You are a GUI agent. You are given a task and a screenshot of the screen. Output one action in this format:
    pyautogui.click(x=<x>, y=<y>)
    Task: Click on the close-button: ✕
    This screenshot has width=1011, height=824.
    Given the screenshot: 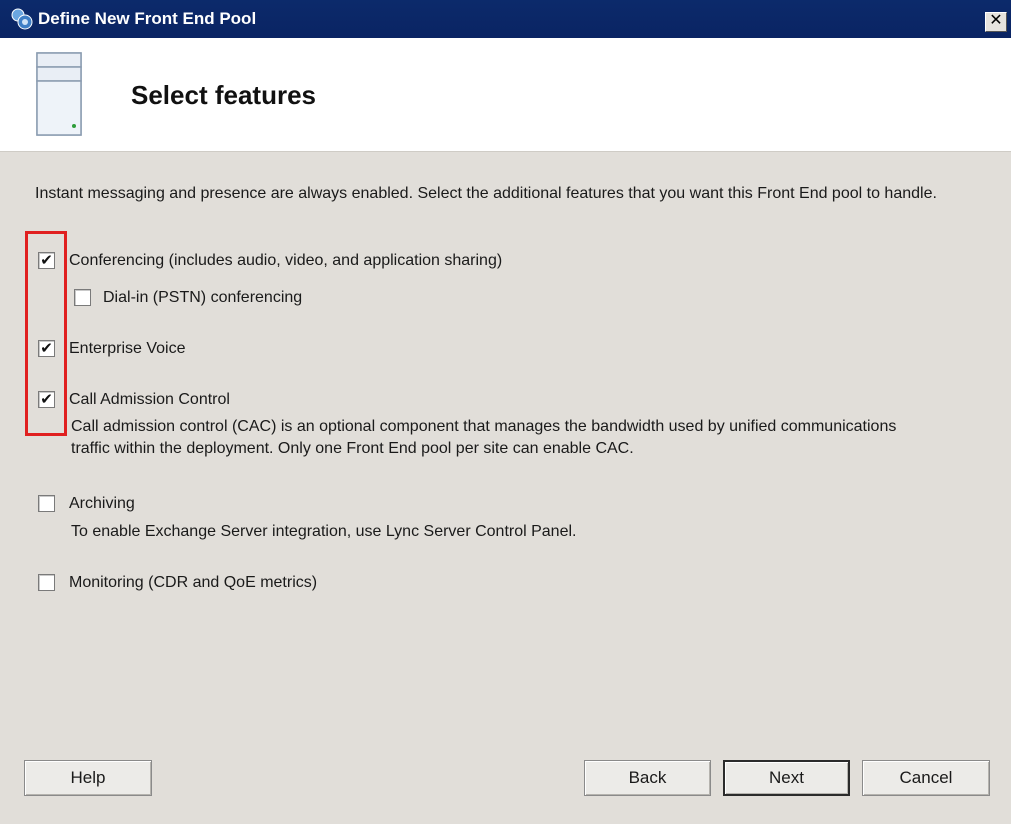 What is the action you would take?
    pyautogui.click(x=996, y=22)
    